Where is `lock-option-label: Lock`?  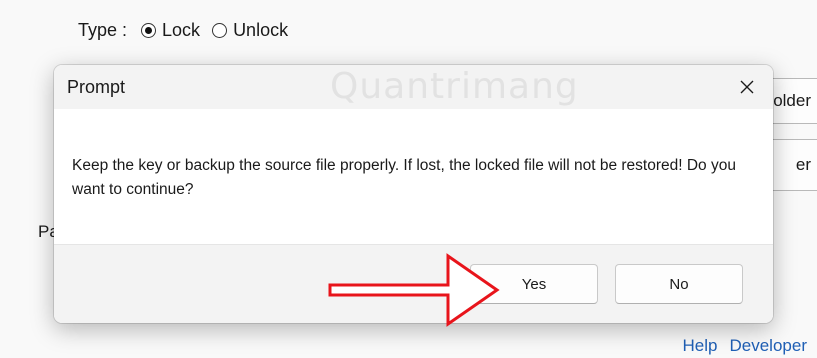 lock-option-label: Lock is located at coordinates (181, 30).